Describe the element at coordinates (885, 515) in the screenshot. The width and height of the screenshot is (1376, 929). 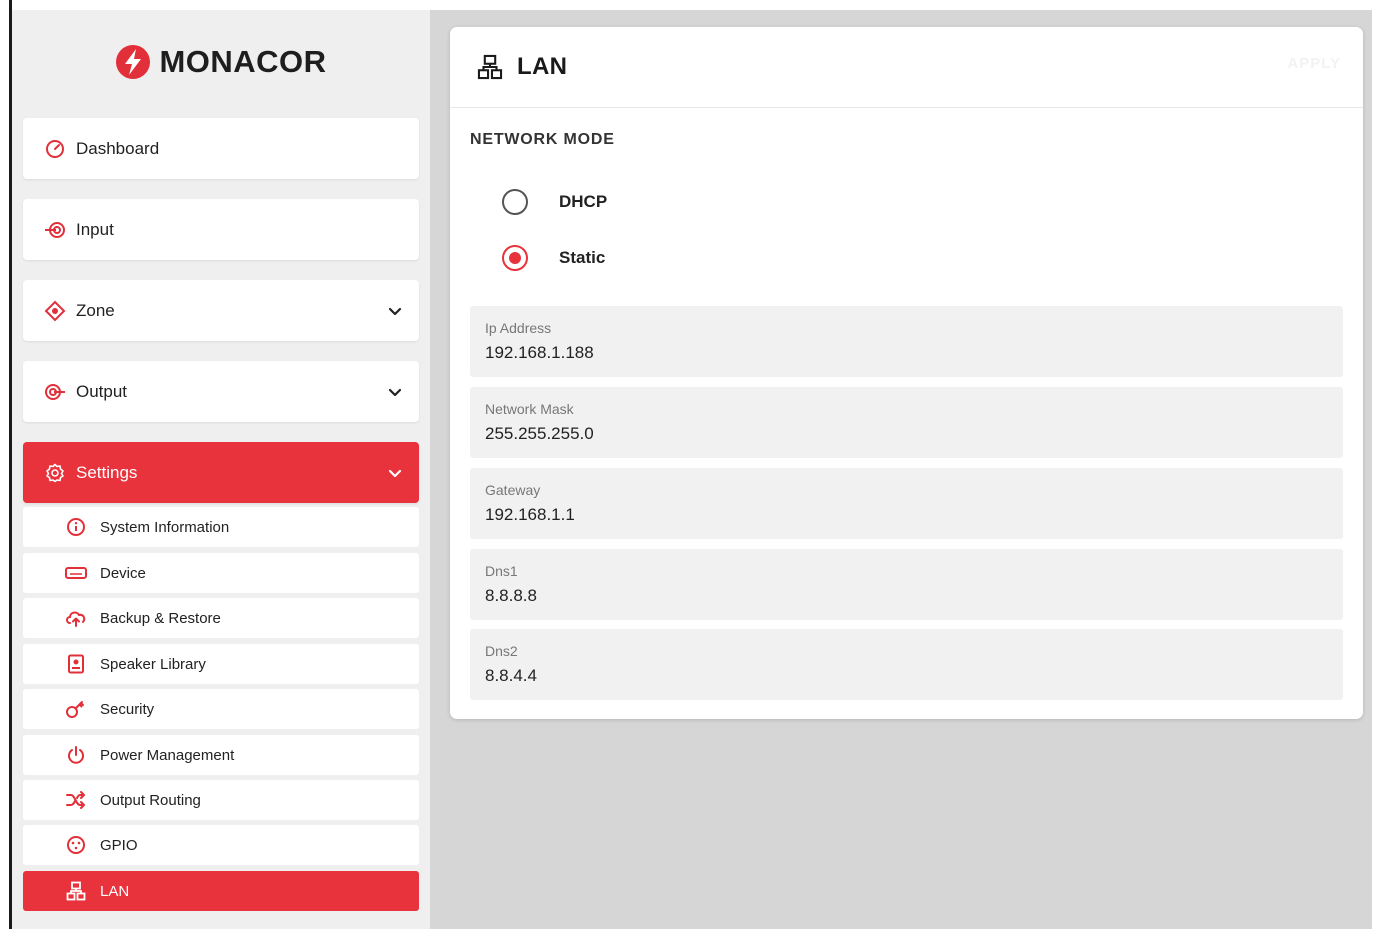
I see `gateway-input` at that location.